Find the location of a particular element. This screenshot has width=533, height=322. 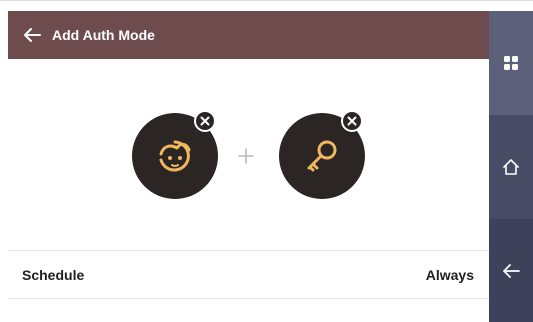

grid-icon is located at coordinates (511, 63).